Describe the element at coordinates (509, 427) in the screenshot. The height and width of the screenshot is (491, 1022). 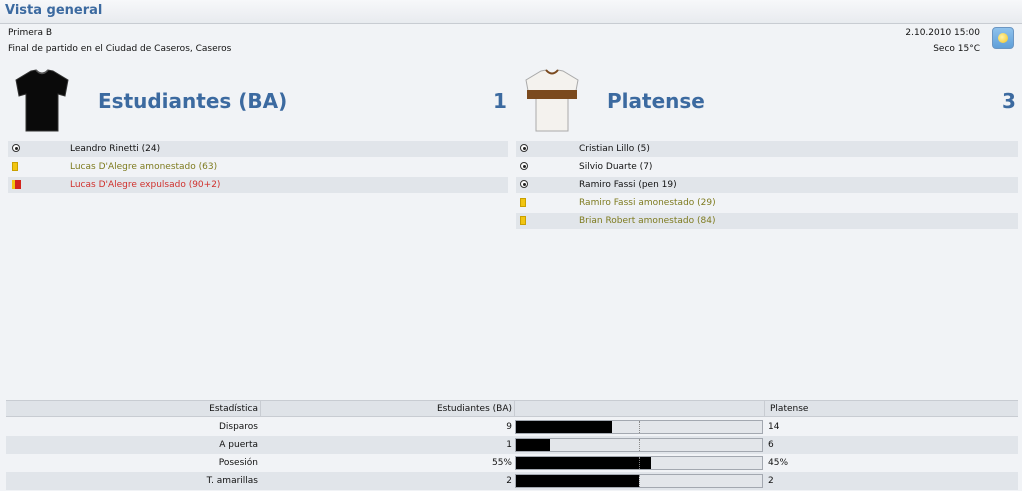
I see `stat-home-value: 9` at that location.